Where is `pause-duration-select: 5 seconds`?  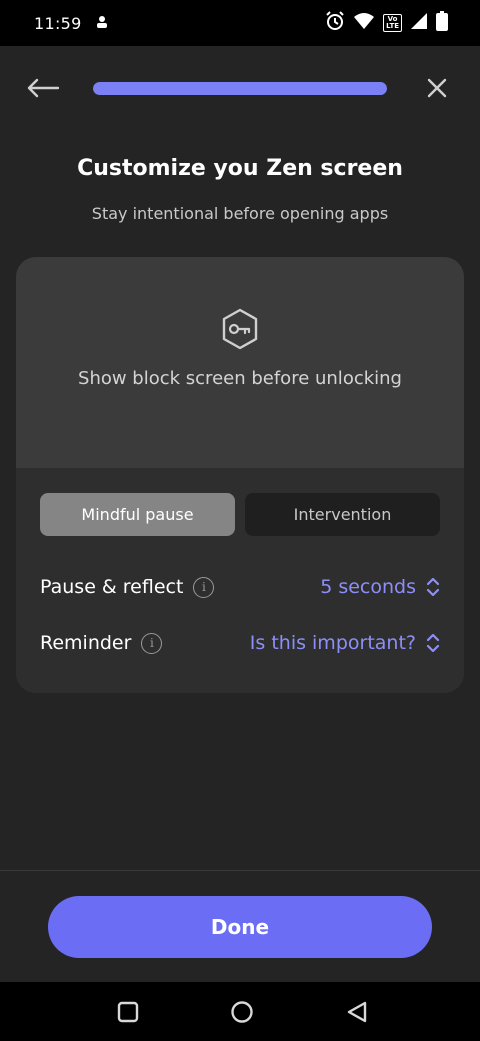 pause-duration-select: 5 seconds is located at coordinates (380, 587).